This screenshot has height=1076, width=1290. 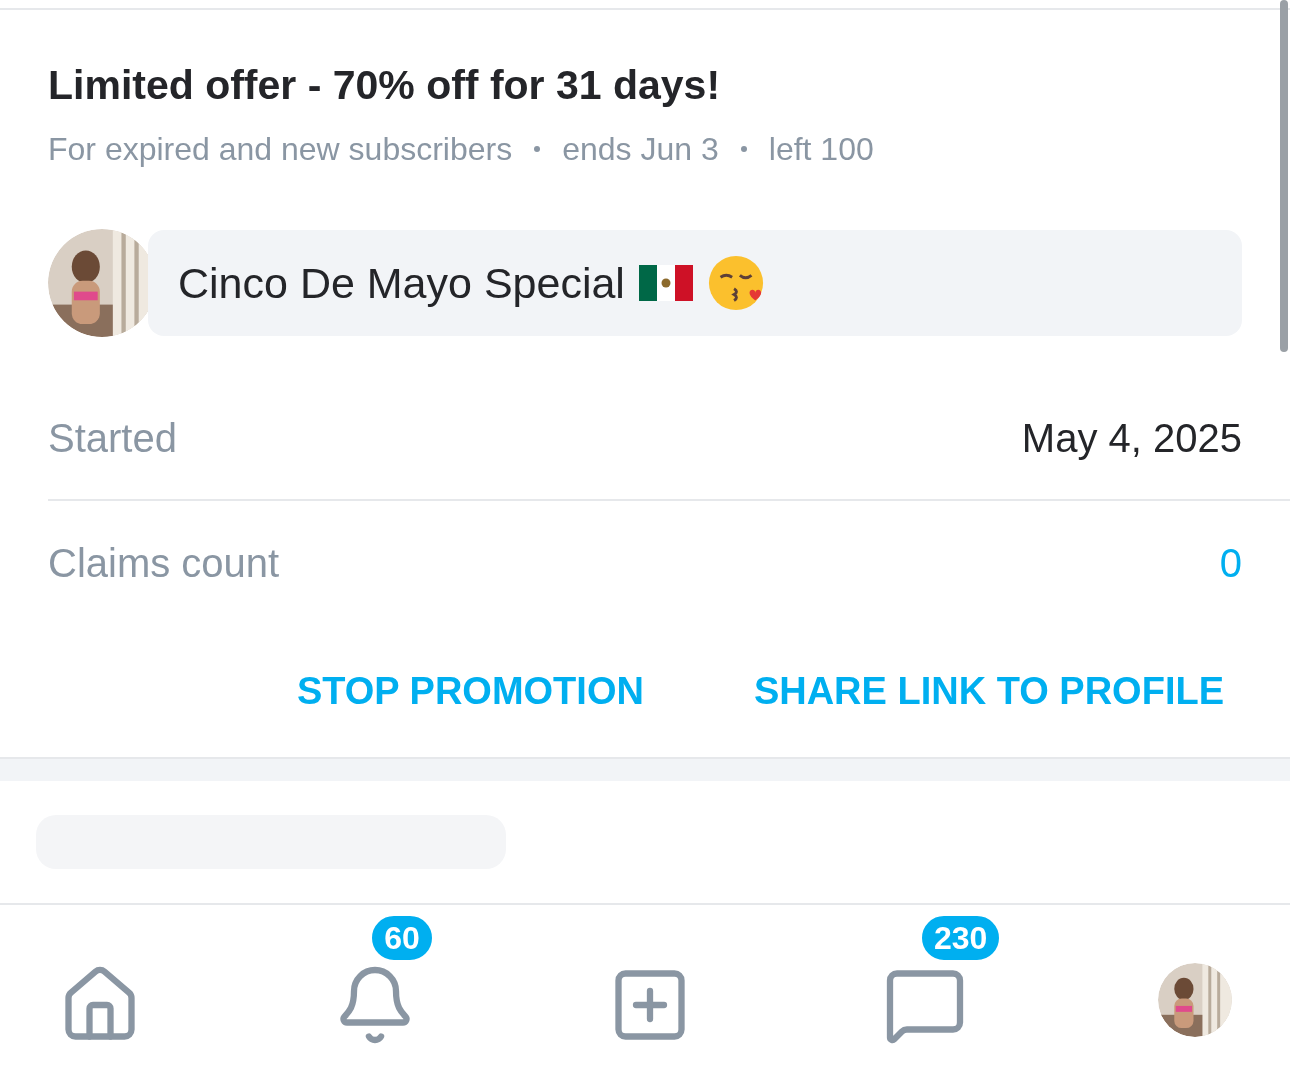 What do you see at coordinates (821, 150) in the screenshot?
I see `offer-detail: left 100` at bounding box center [821, 150].